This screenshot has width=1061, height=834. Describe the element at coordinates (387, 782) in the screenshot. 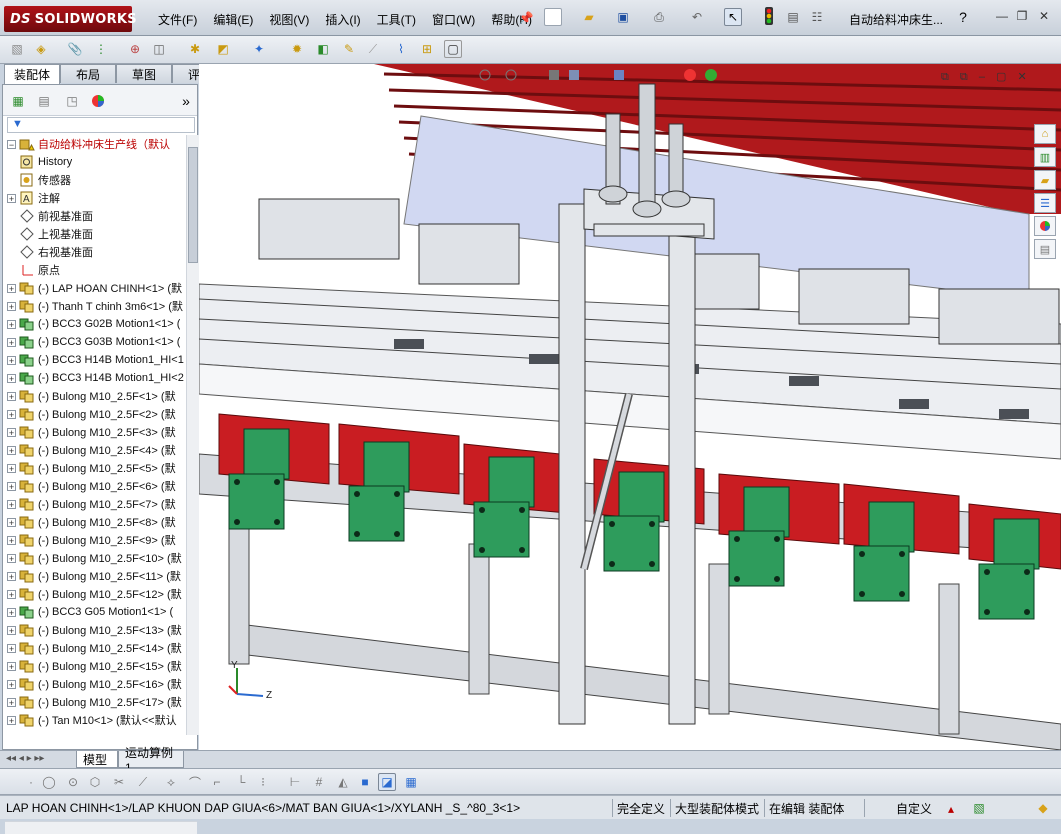

I see `view-orientation-icon: ◪` at that location.